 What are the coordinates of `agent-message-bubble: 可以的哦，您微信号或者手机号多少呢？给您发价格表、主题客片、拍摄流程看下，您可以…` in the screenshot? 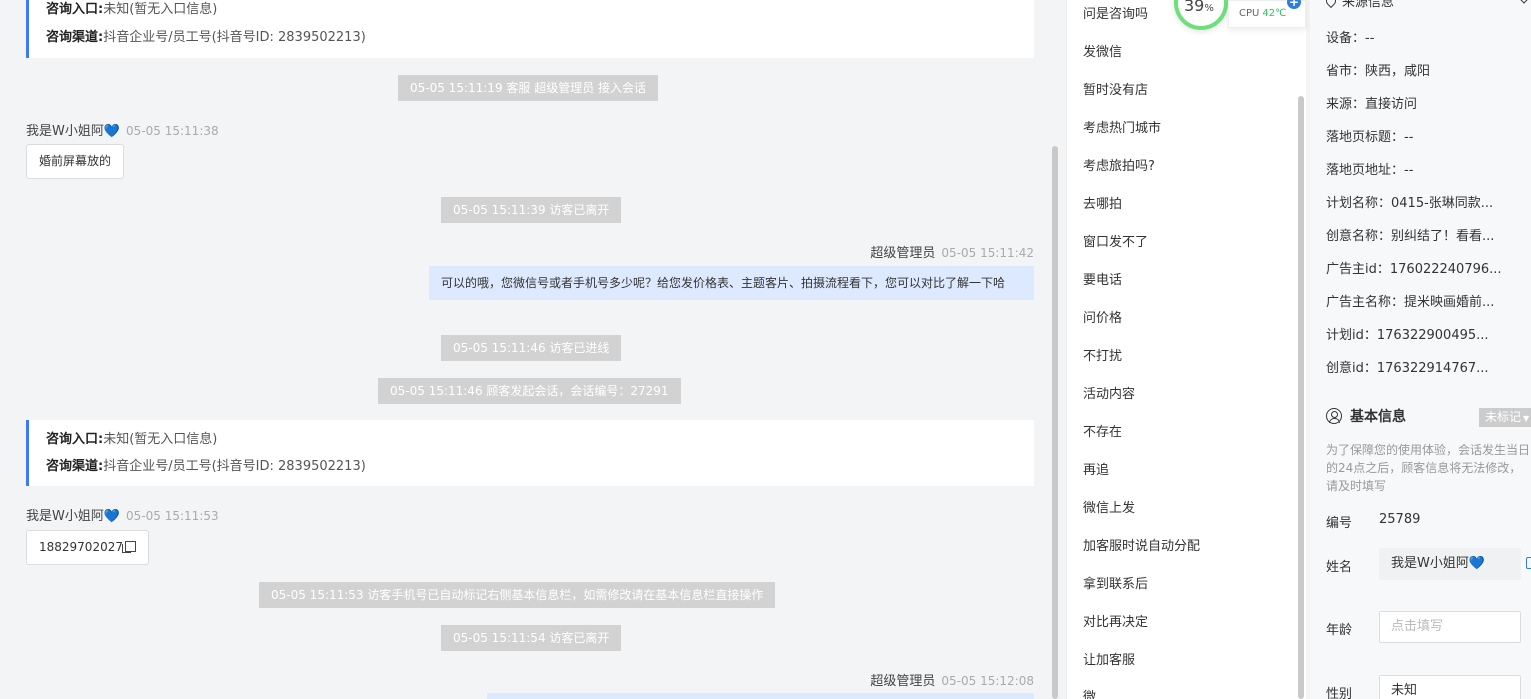 It's located at (731, 283).